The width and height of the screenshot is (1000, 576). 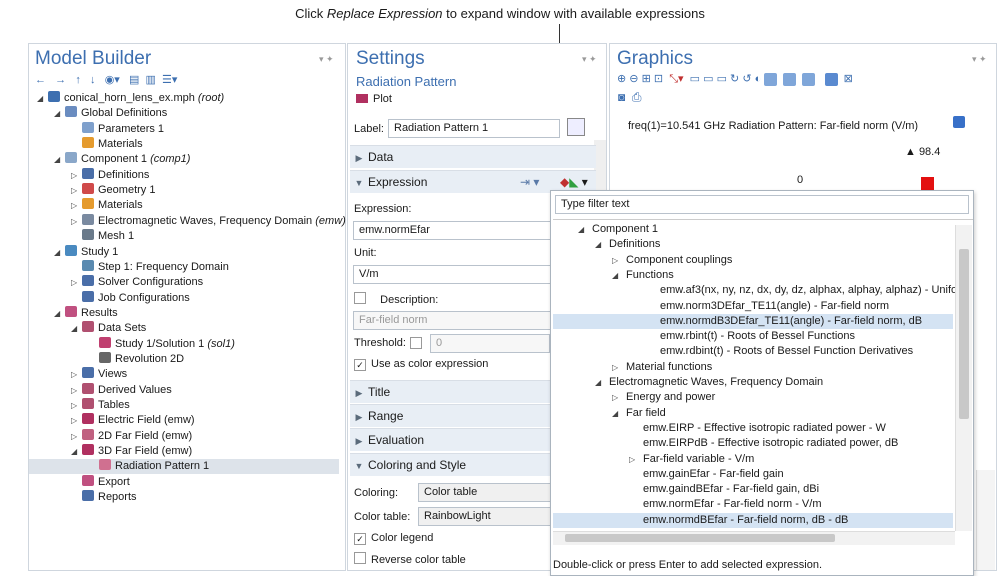 What do you see at coordinates (134, 80) in the screenshot?
I see `collapse-icon: ▤` at bounding box center [134, 80].